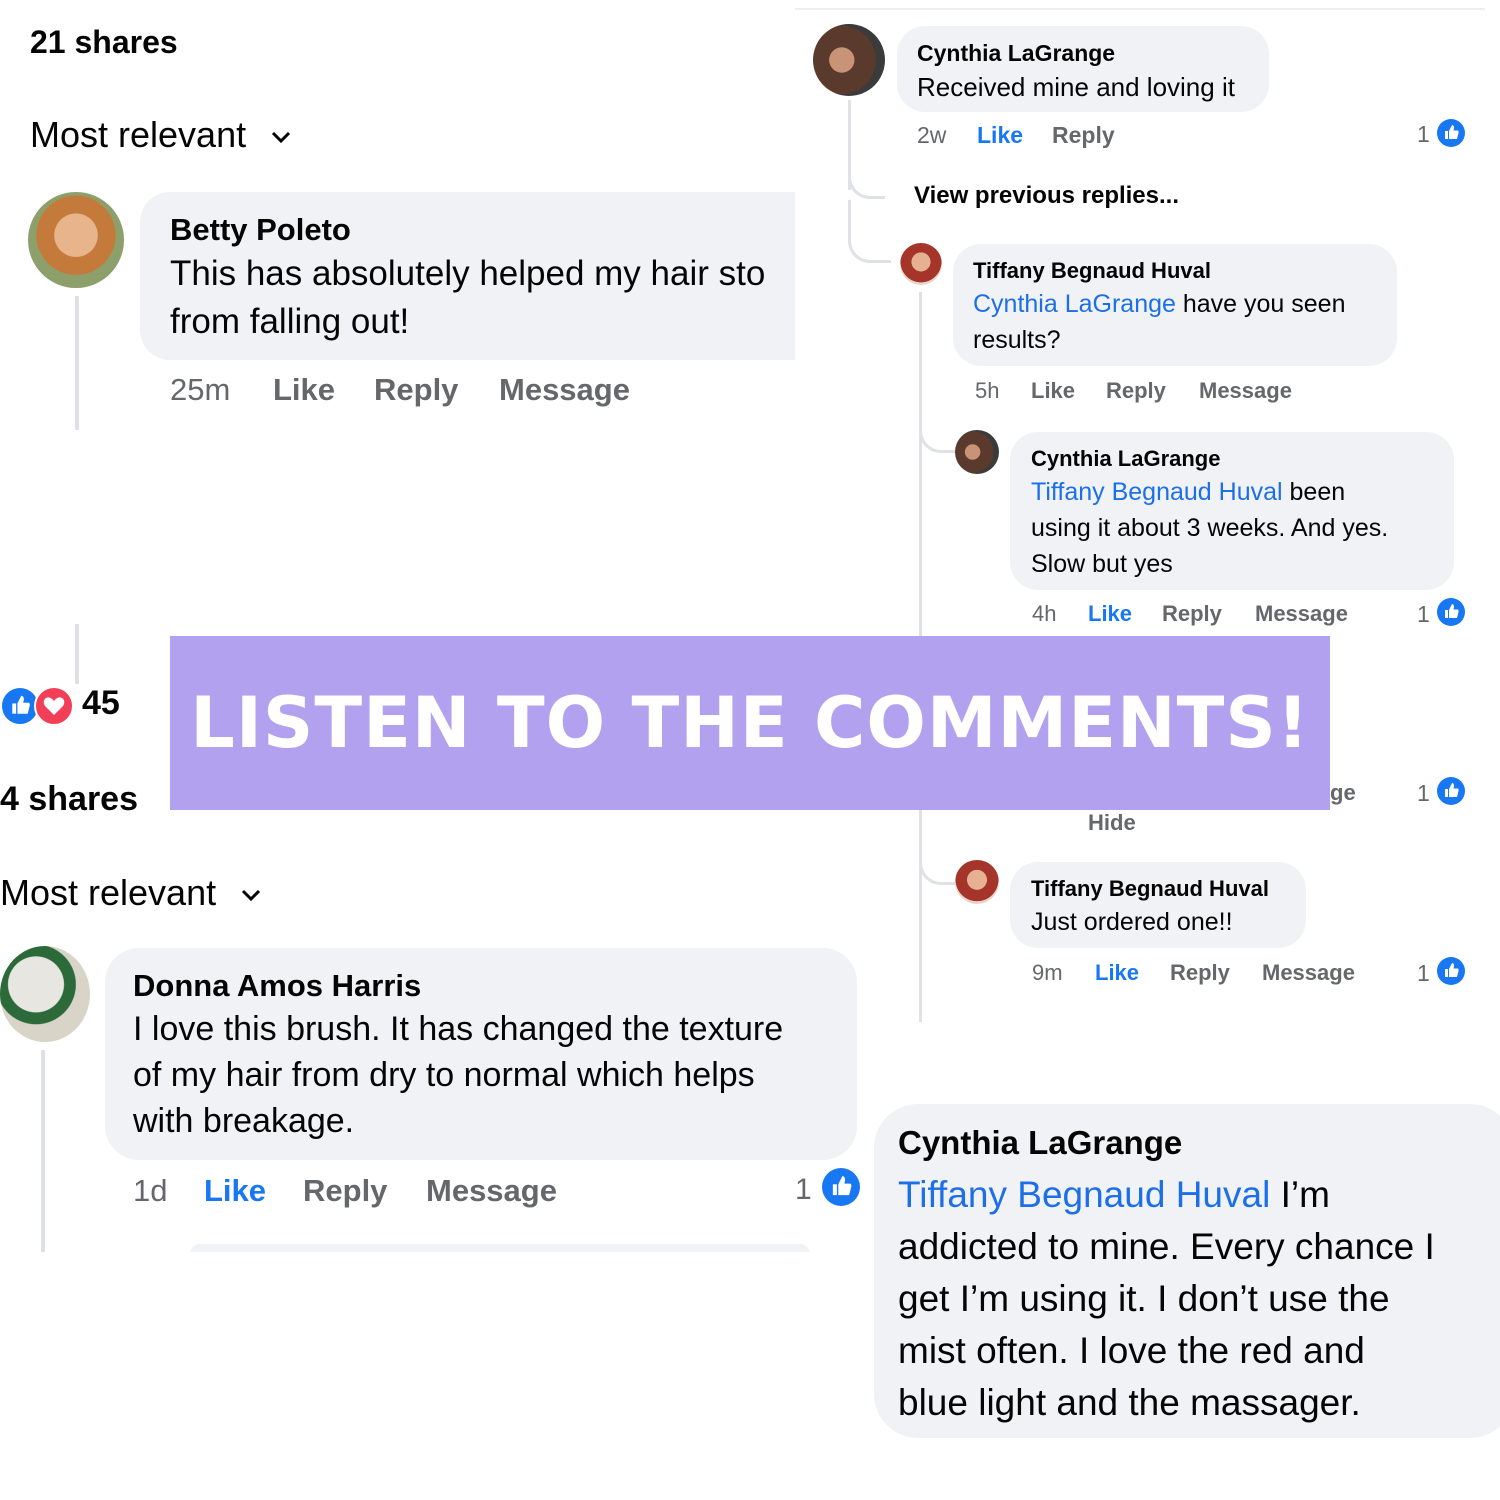 The width and height of the screenshot is (1500, 1500). Describe the element at coordinates (69, 799) in the screenshot. I see `shares-count: 4 shares` at that location.